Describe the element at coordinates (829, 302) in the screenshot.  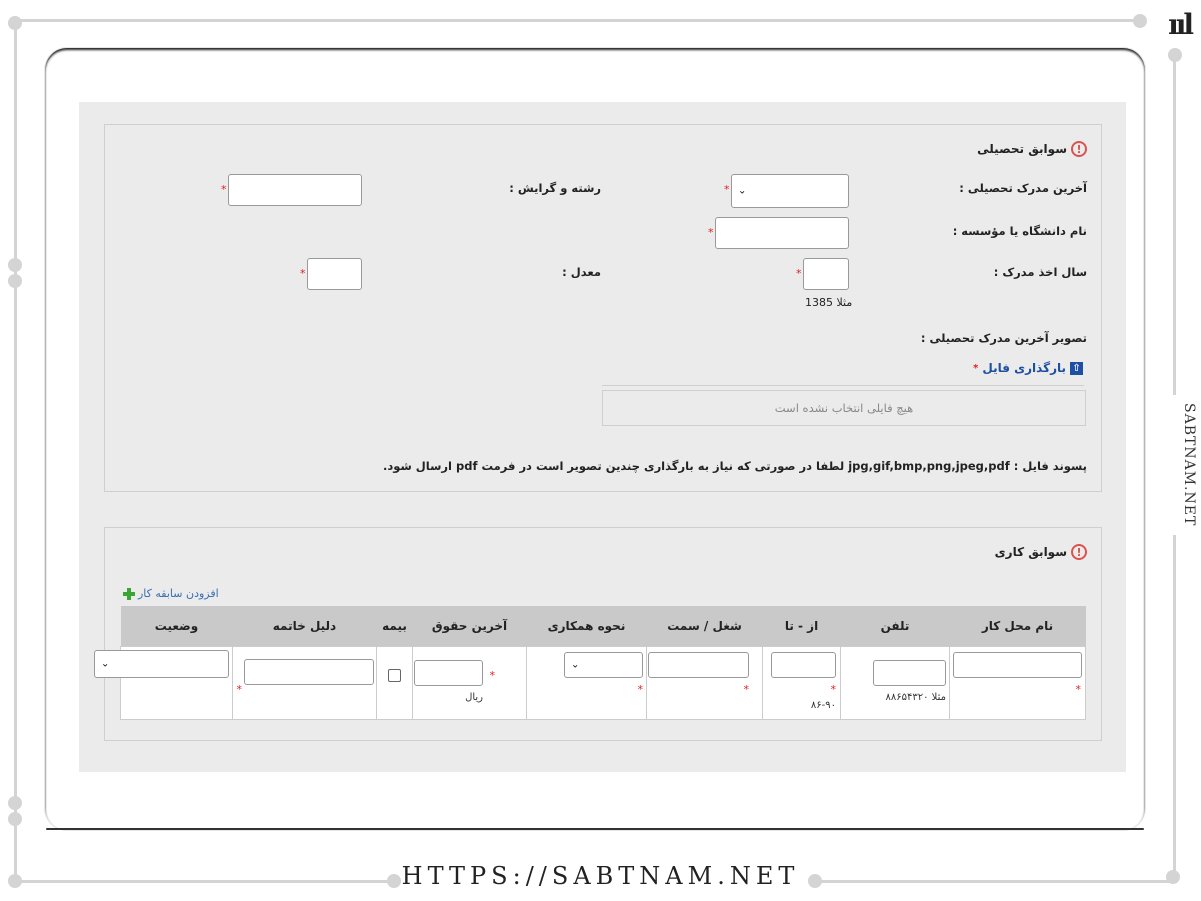
I see `year-hint: مثلا 1385` at that location.